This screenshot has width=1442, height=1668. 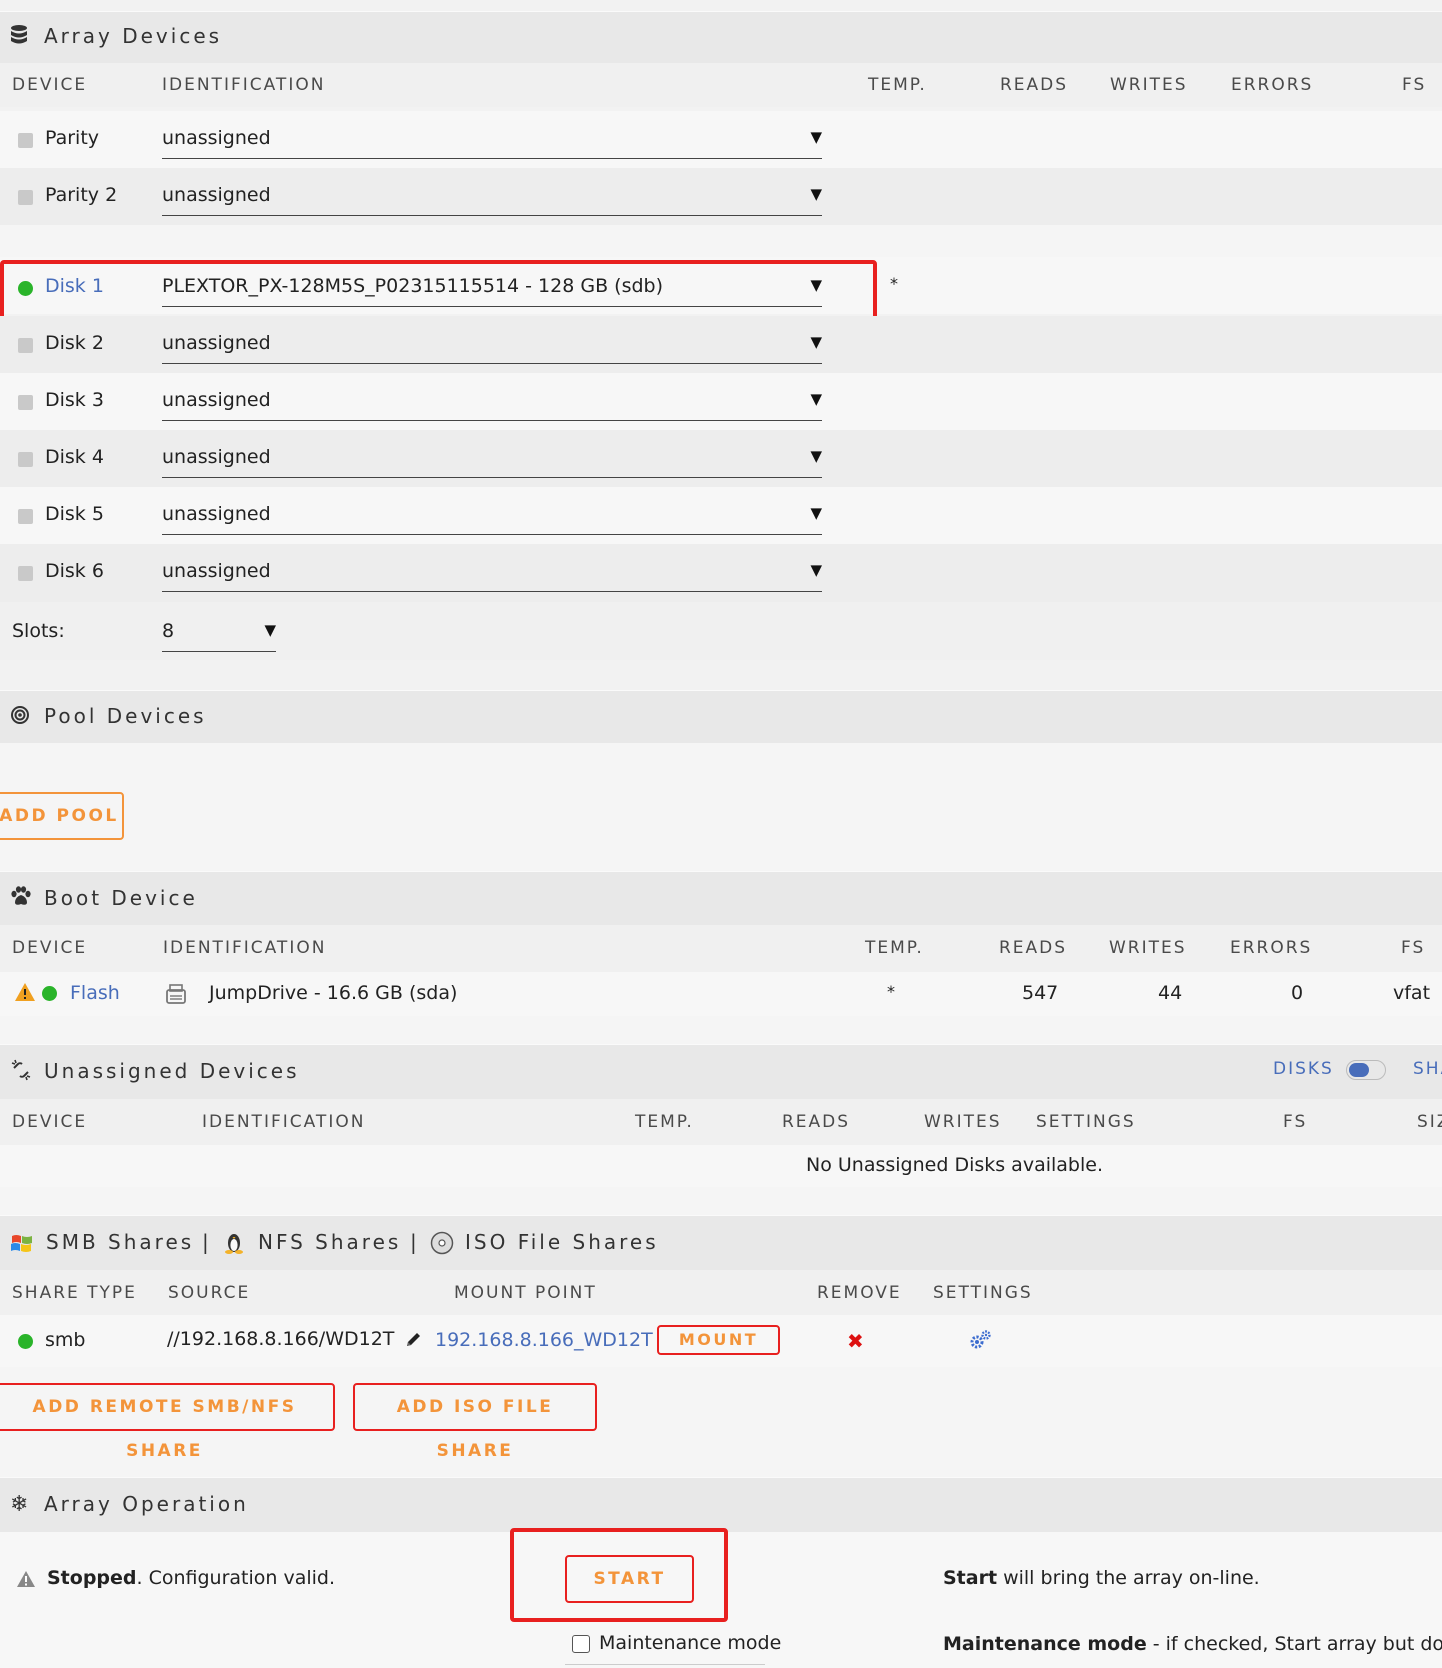 What do you see at coordinates (1303, 1069) in the screenshot?
I see `disks-toggle-label: DISKS` at bounding box center [1303, 1069].